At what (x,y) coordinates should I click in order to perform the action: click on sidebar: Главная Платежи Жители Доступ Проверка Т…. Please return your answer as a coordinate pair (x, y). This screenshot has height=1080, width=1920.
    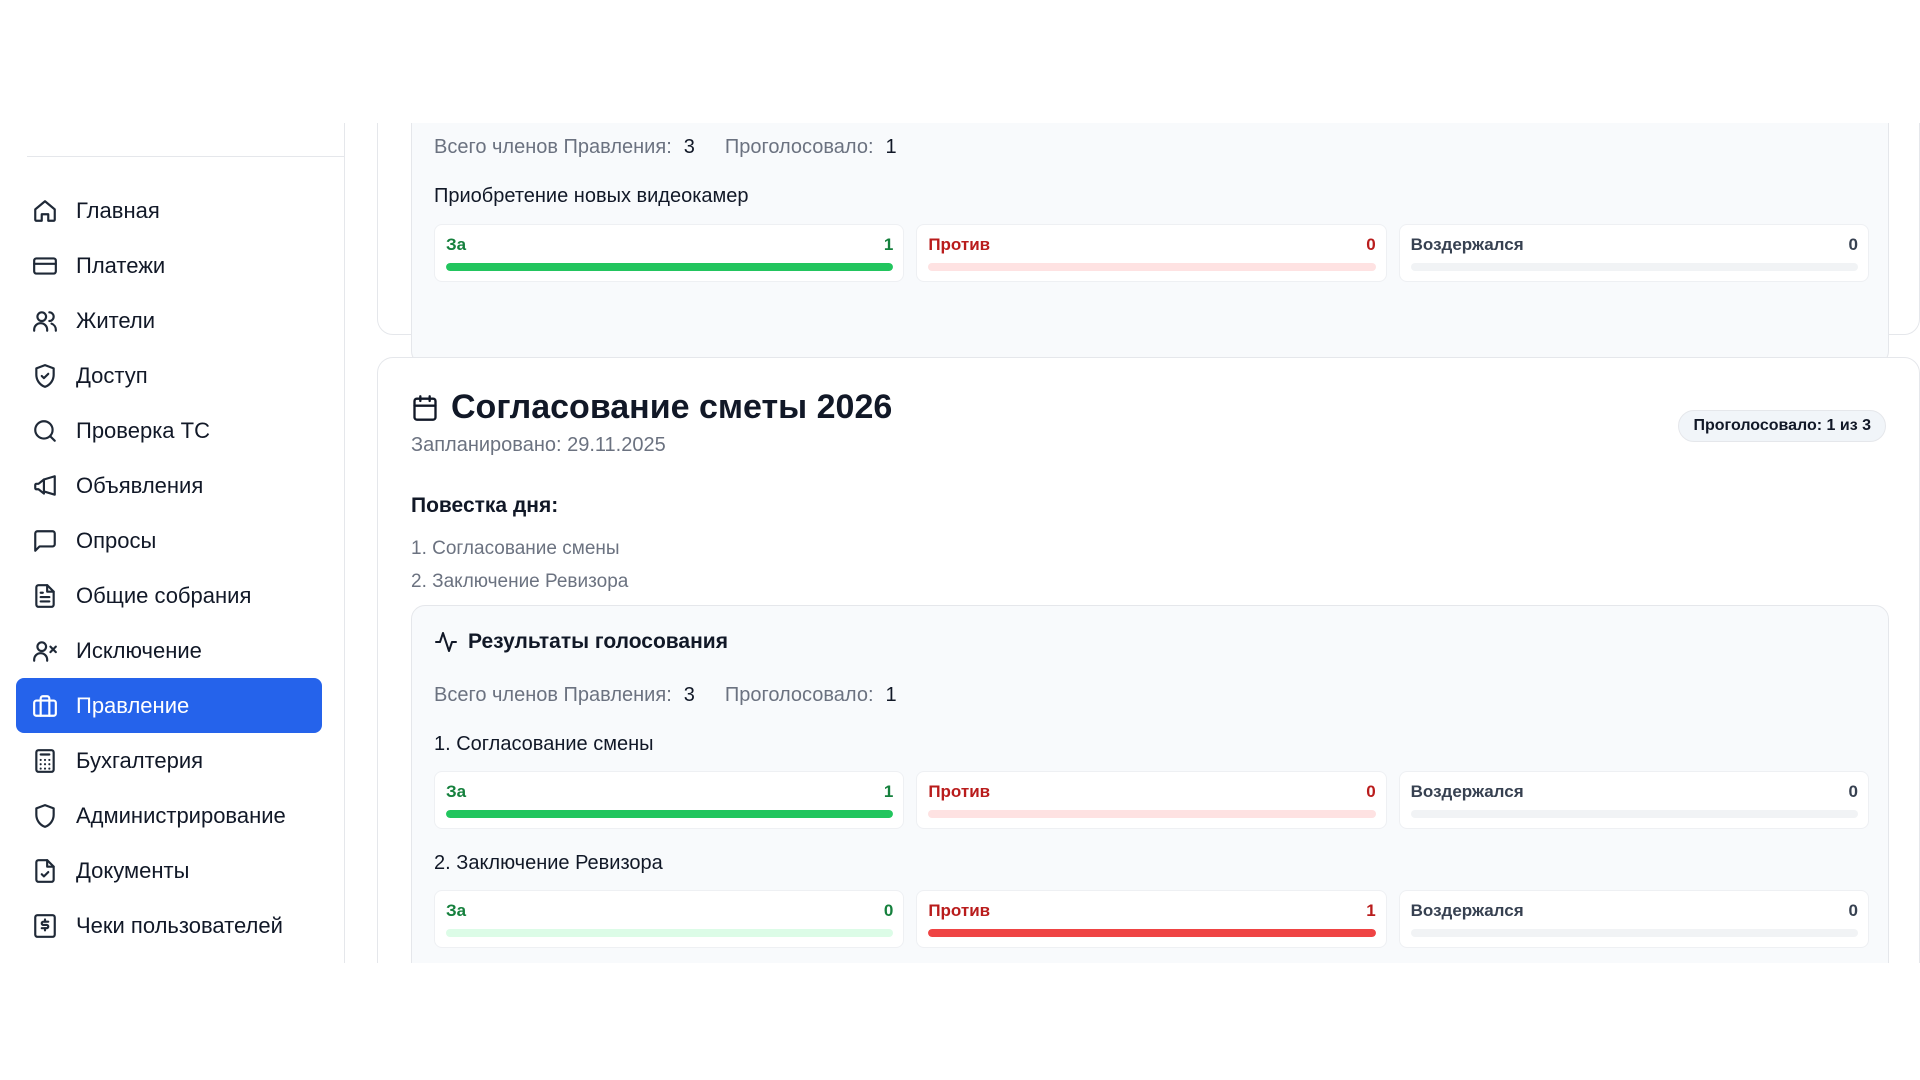
    Looking at the image, I should click on (172, 543).